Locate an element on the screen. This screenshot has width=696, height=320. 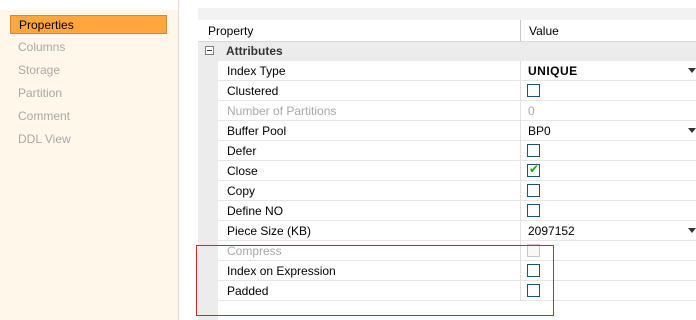
row-close: Close ✔ is located at coordinates (457, 171).